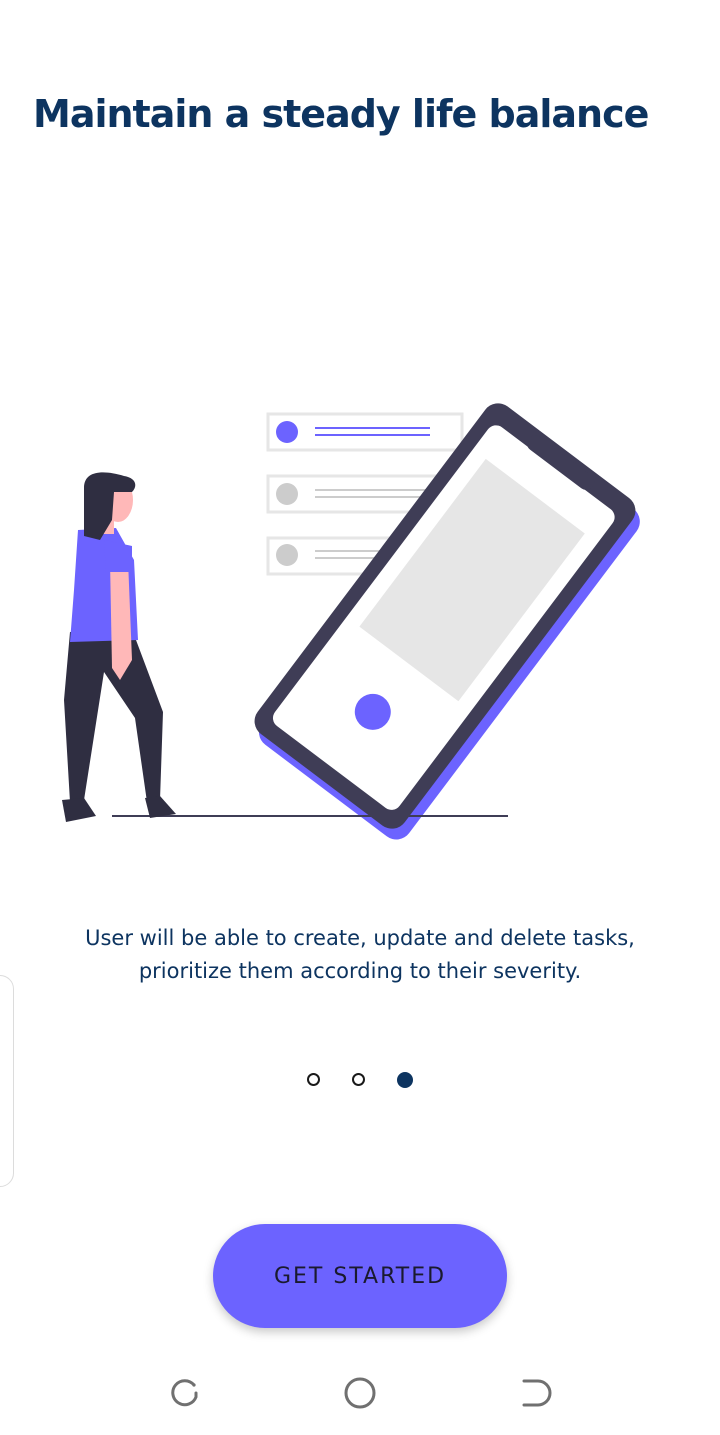 The height and width of the screenshot is (1435, 720). What do you see at coordinates (7, 1081) in the screenshot?
I see `edge-panel-handle` at bounding box center [7, 1081].